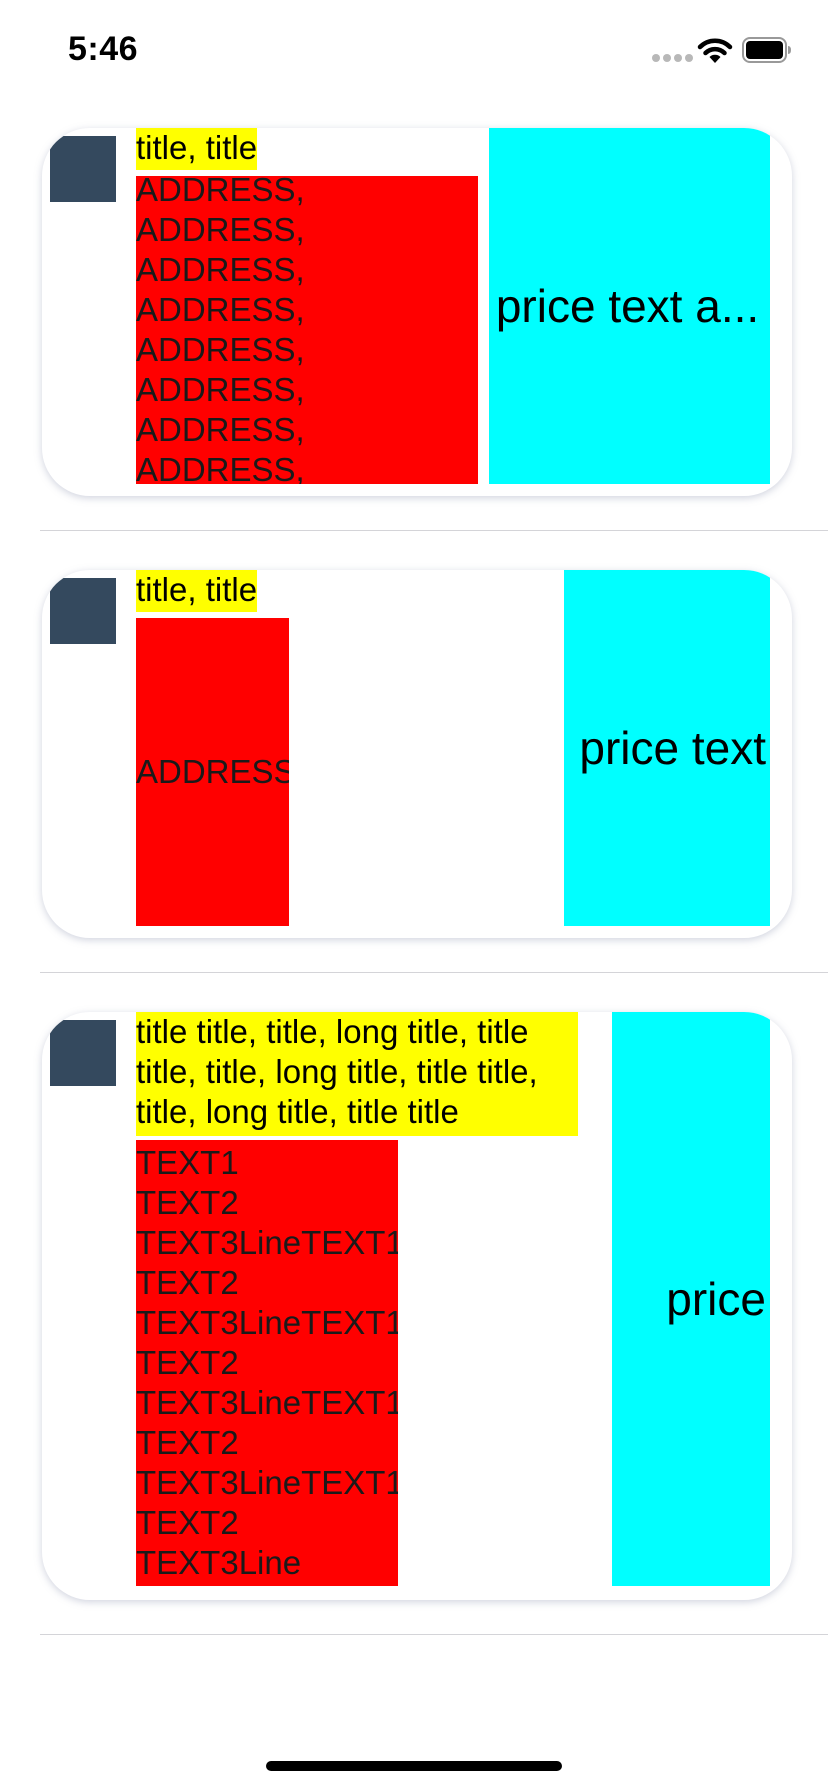 The height and width of the screenshot is (1792, 828). I want to click on address-label: ADDRESS, so click(212, 772).